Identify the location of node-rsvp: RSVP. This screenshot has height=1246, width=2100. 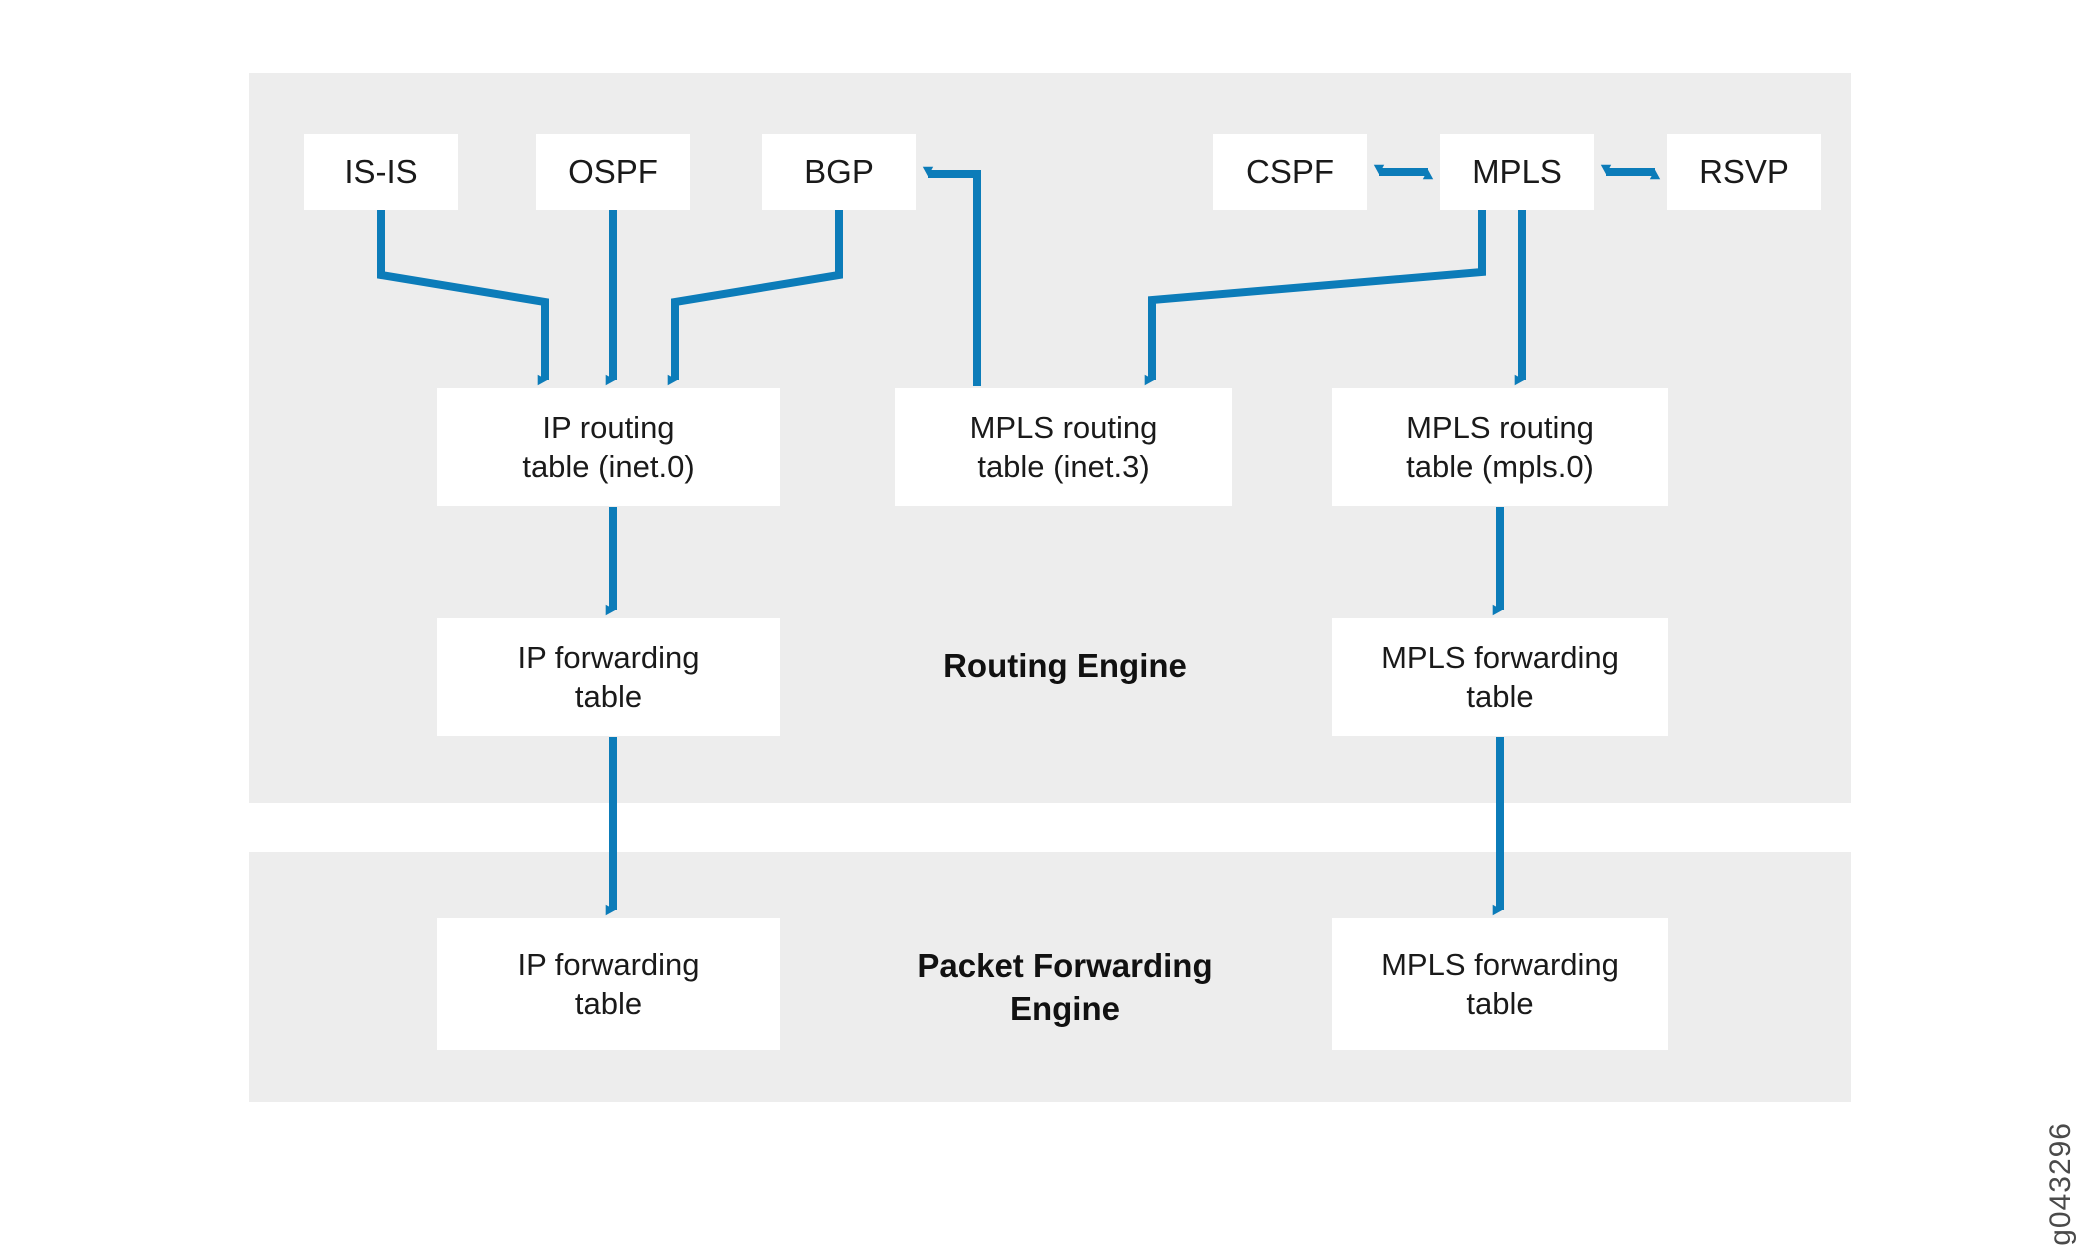
(1744, 172).